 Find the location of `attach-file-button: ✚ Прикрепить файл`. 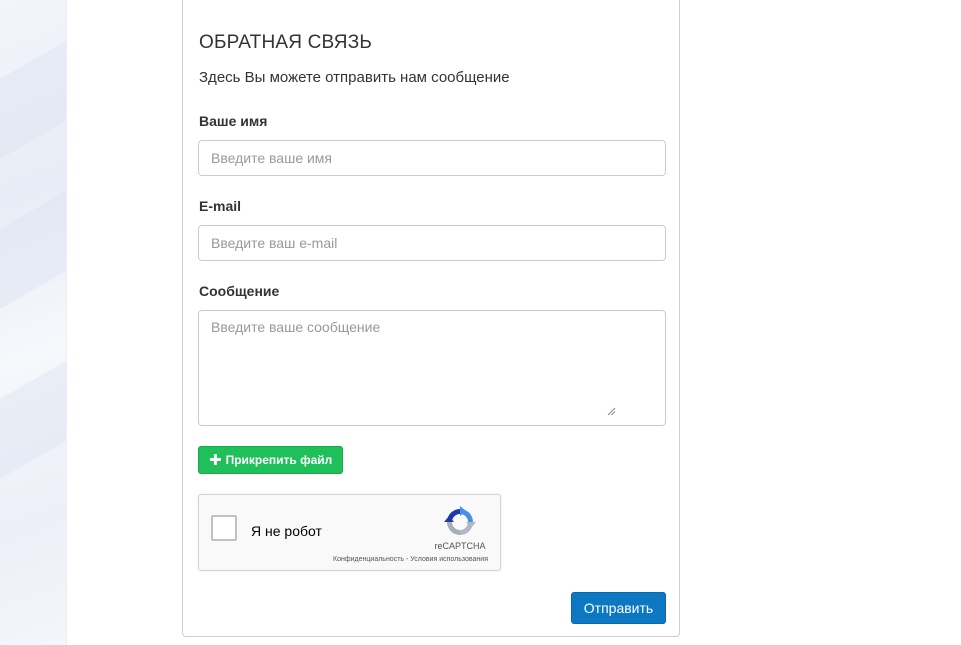

attach-file-button: ✚ Прикрепить файл is located at coordinates (271, 460).